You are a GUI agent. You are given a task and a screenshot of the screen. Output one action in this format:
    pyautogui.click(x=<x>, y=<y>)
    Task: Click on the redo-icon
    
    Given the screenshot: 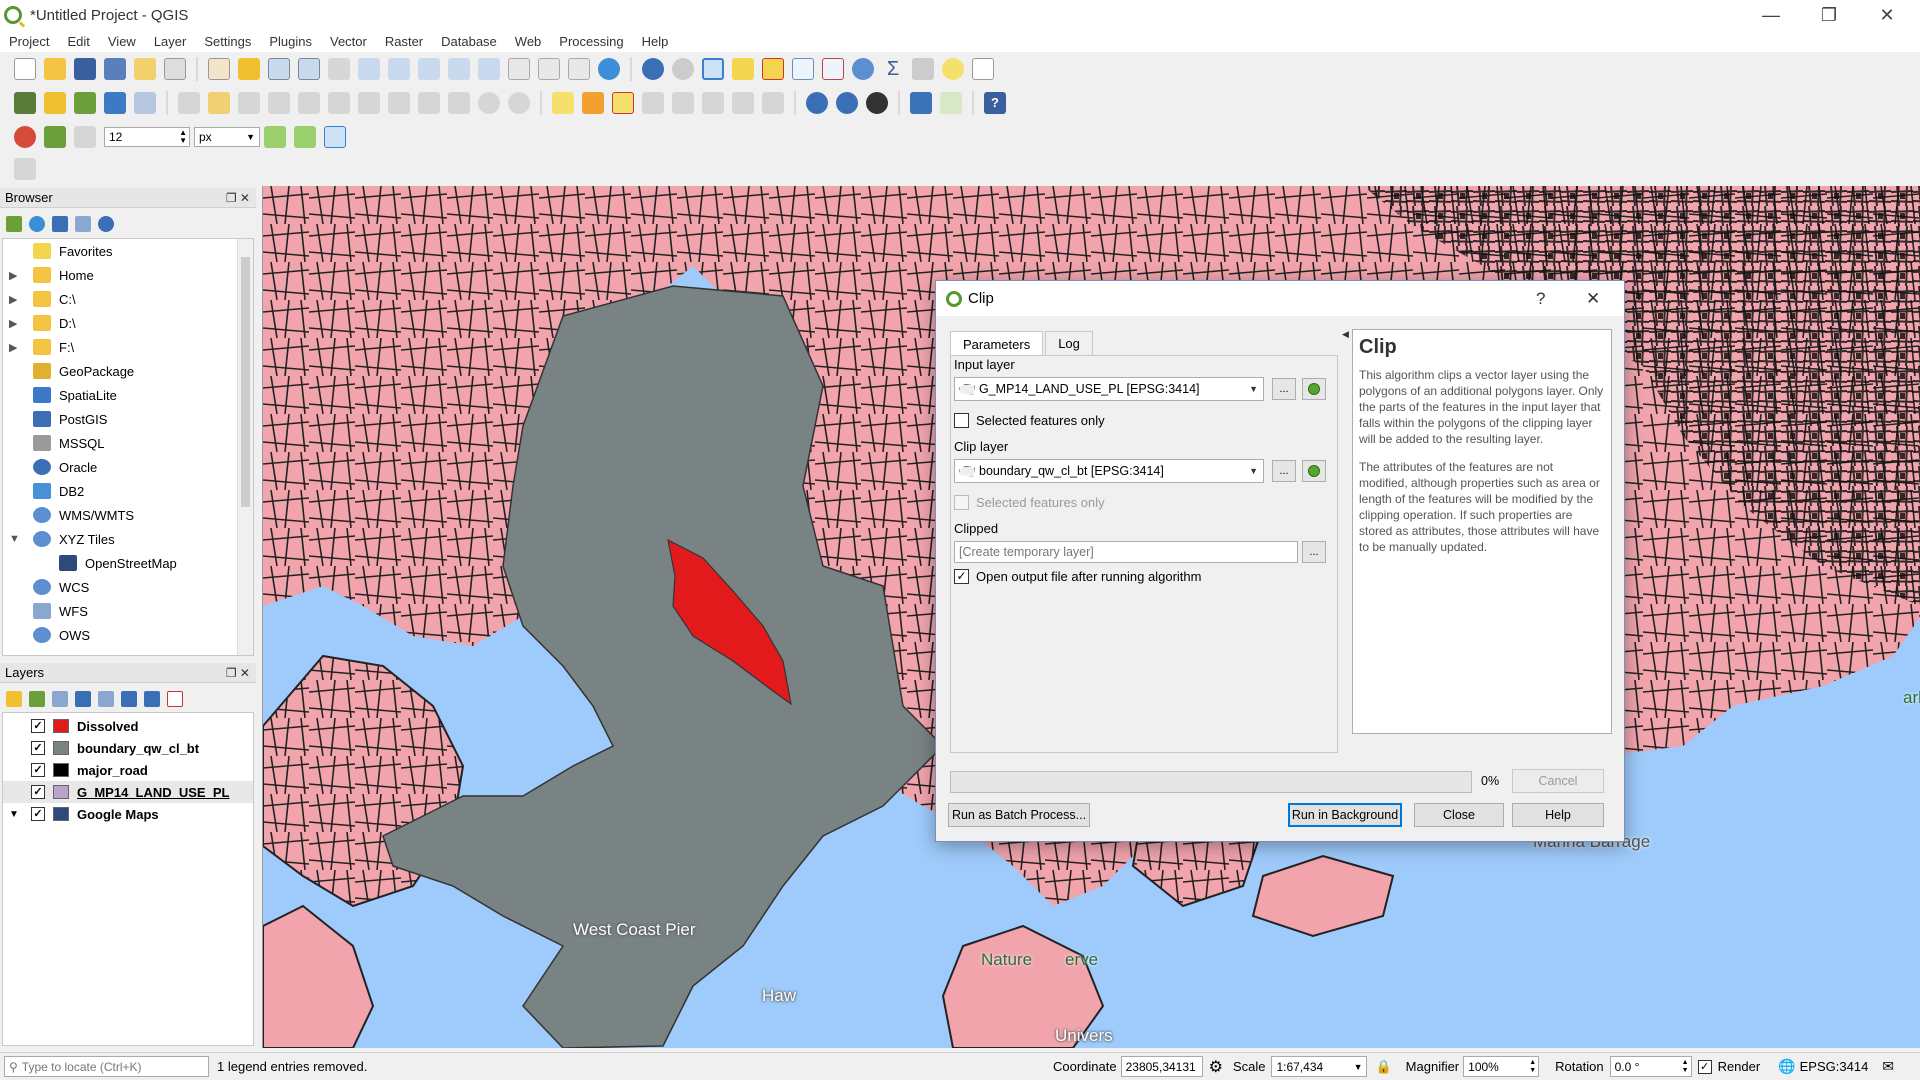 What is the action you would take?
    pyautogui.click(x=519, y=103)
    